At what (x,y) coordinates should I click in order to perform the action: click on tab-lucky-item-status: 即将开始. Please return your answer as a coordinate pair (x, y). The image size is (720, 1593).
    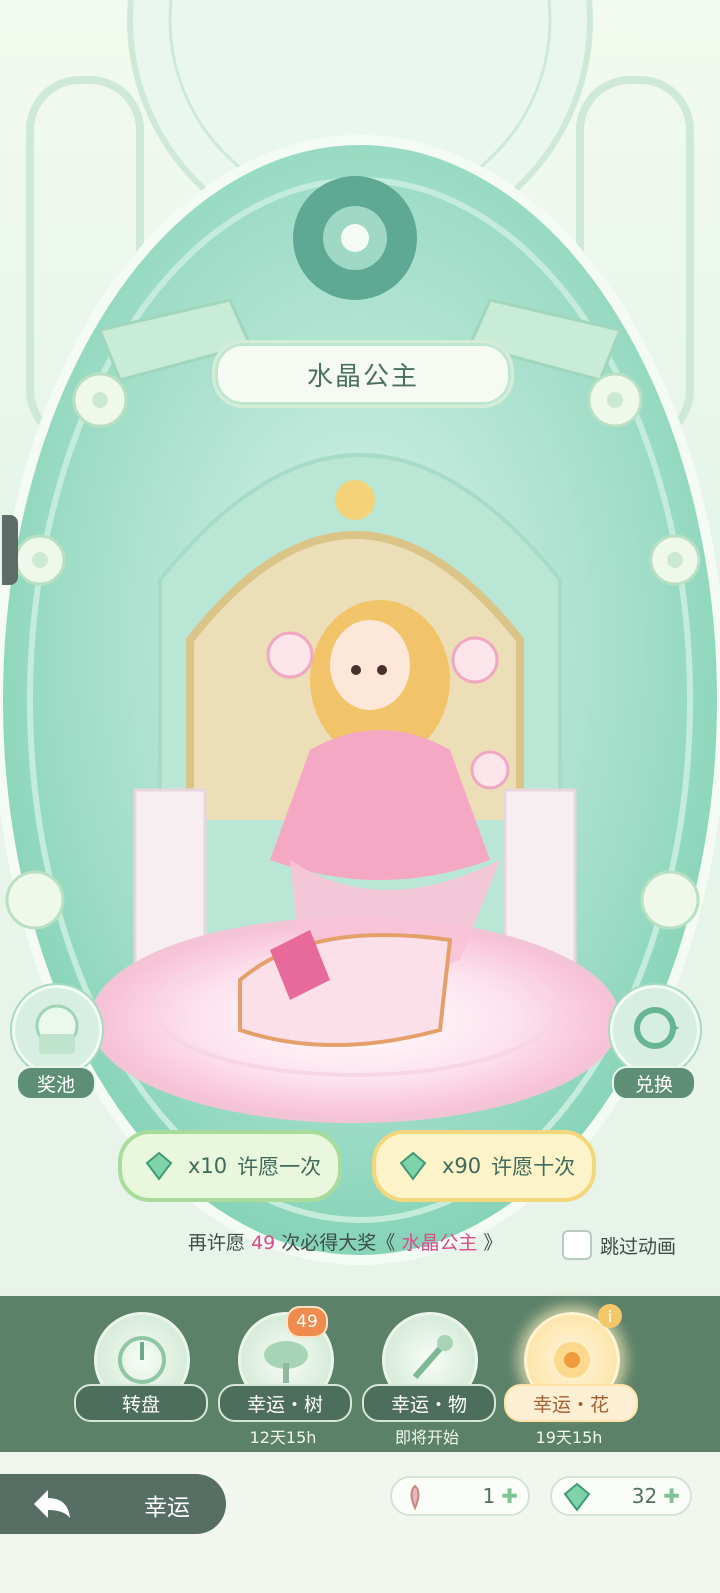
    Looking at the image, I should click on (426, 1437).